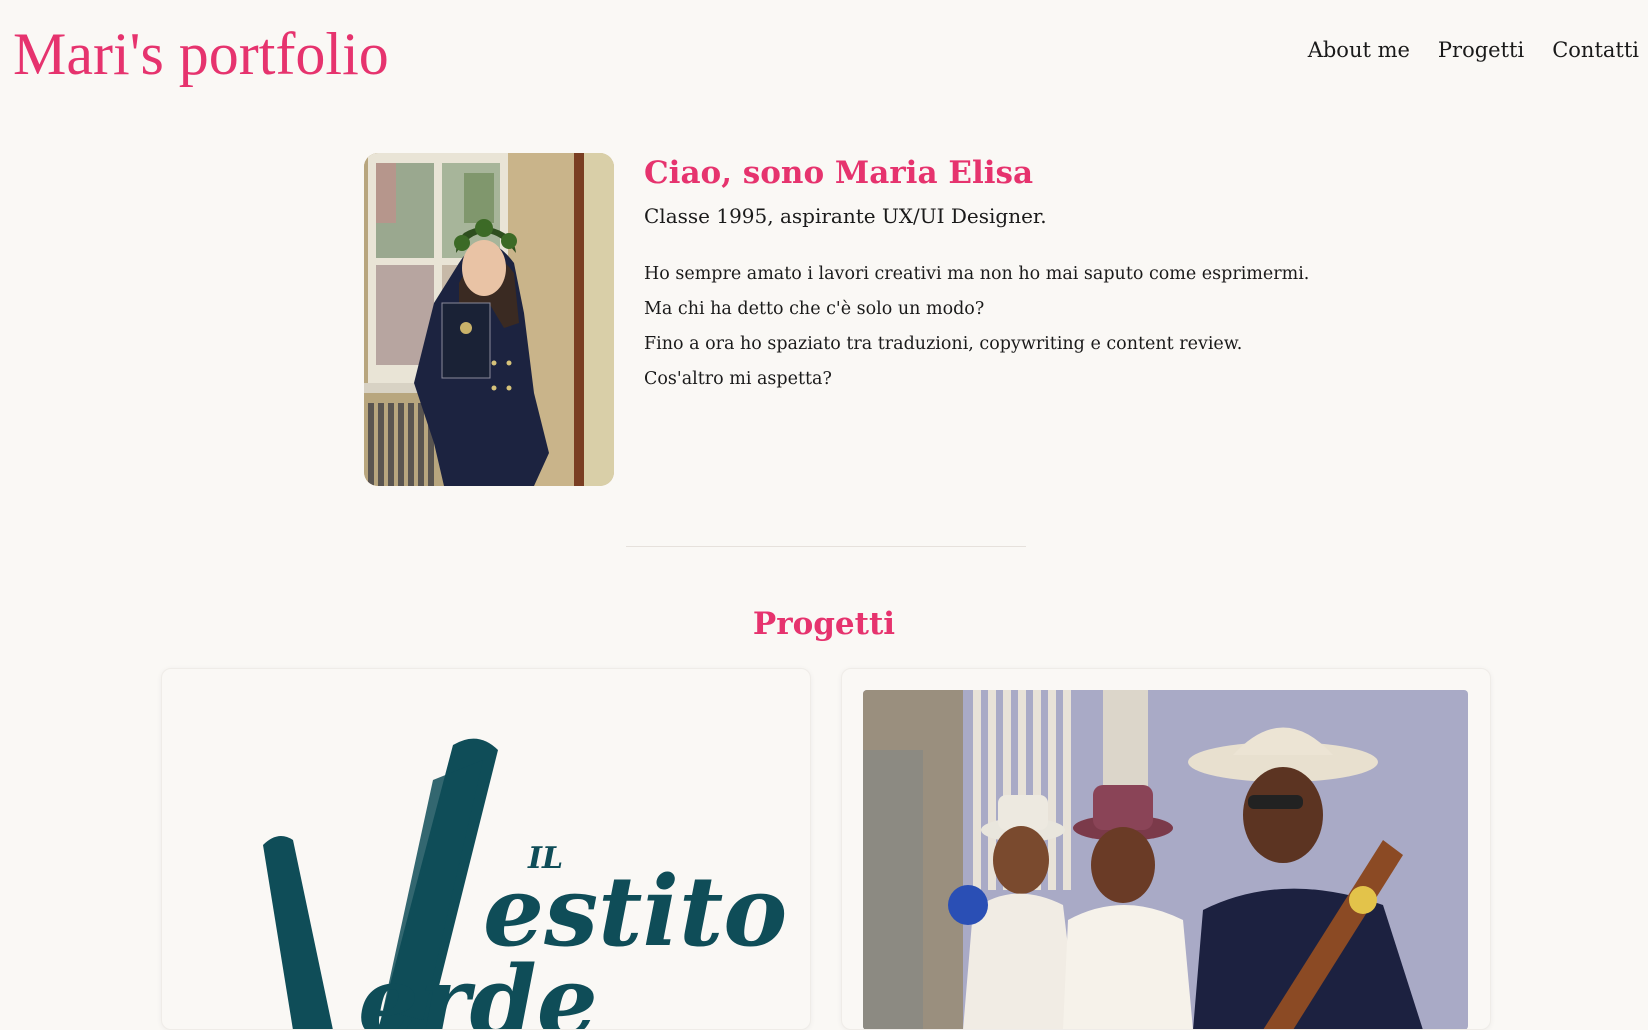 Image resolution: width=1648 pixels, height=1030 pixels. Describe the element at coordinates (1165, 859) in the screenshot. I see `project-photo-musicians` at that location.